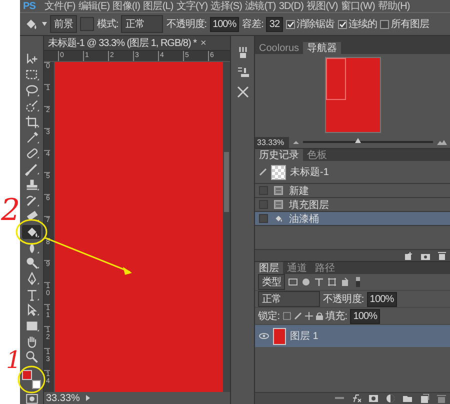  Describe the element at coordinates (291, 6) in the screenshot. I see `menu-item: 3D(D)` at that location.